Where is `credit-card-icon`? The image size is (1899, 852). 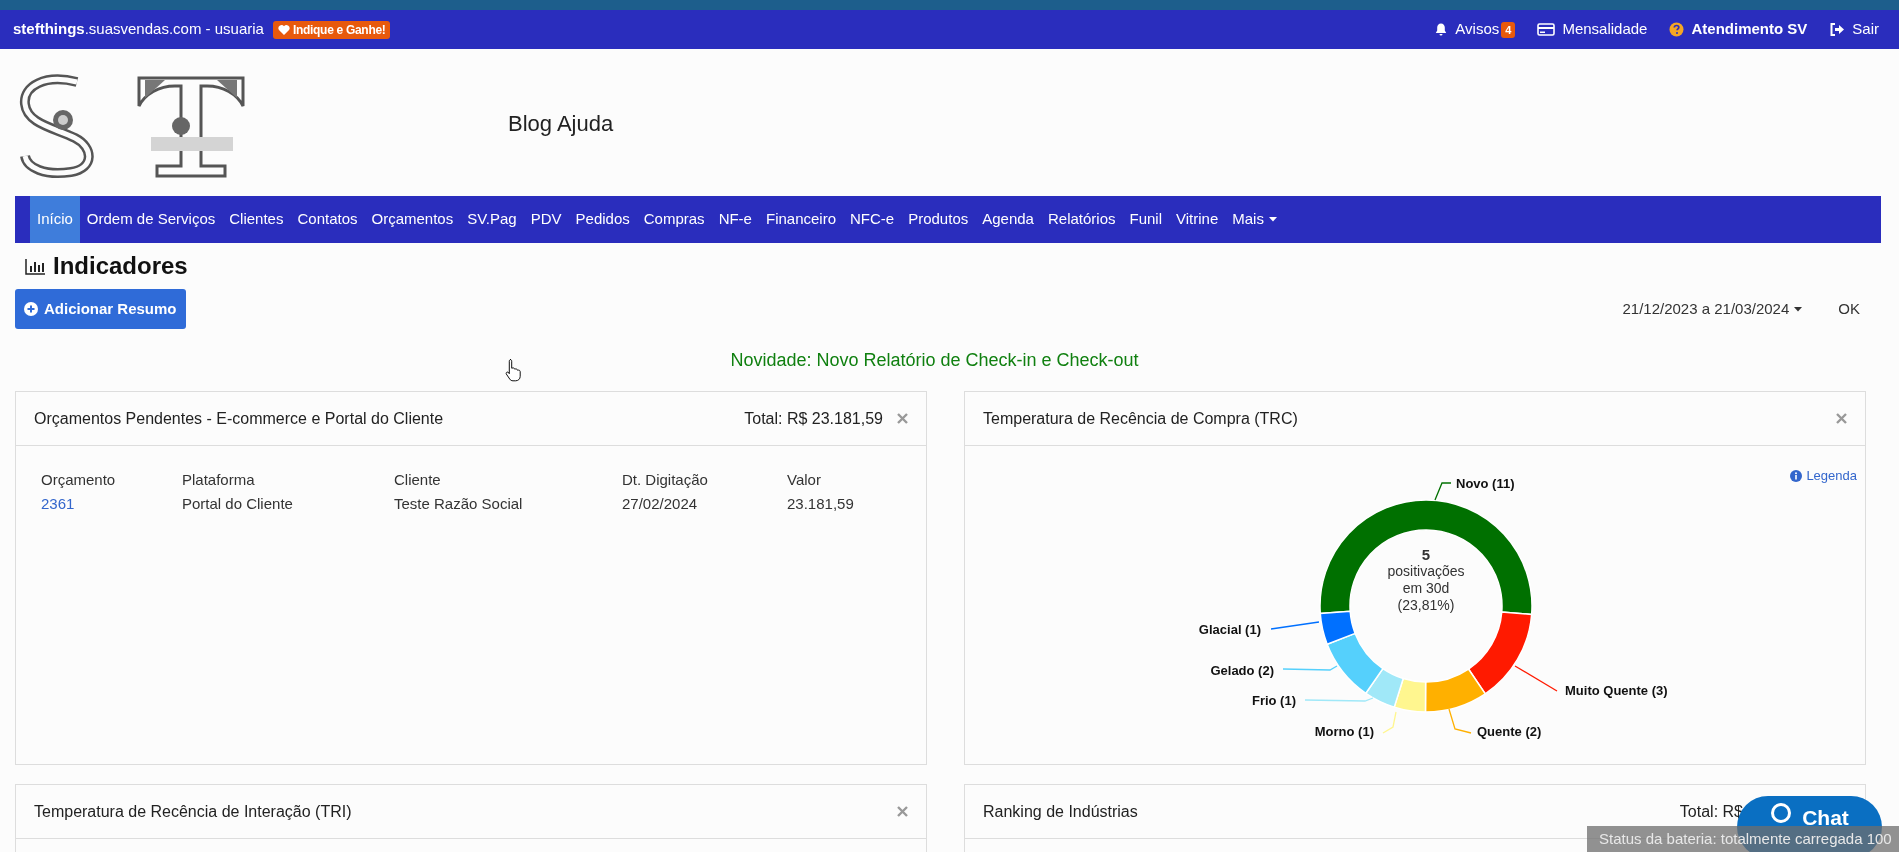
credit-card-icon is located at coordinates (1546, 29).